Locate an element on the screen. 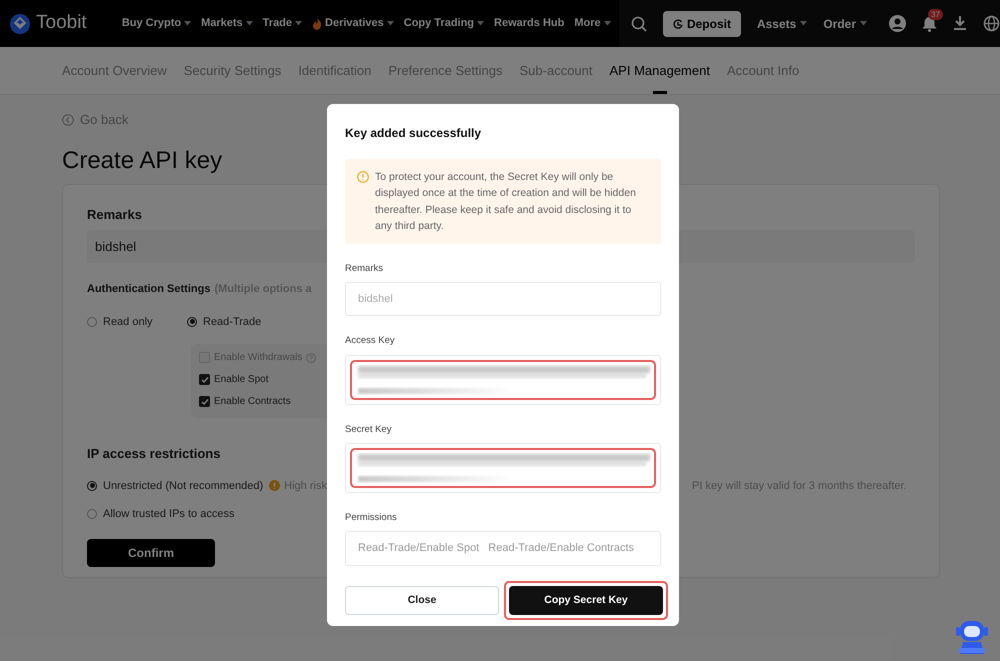  permission-tag: Read-Trade/Enable Spot is located at coordinates (419, 548).